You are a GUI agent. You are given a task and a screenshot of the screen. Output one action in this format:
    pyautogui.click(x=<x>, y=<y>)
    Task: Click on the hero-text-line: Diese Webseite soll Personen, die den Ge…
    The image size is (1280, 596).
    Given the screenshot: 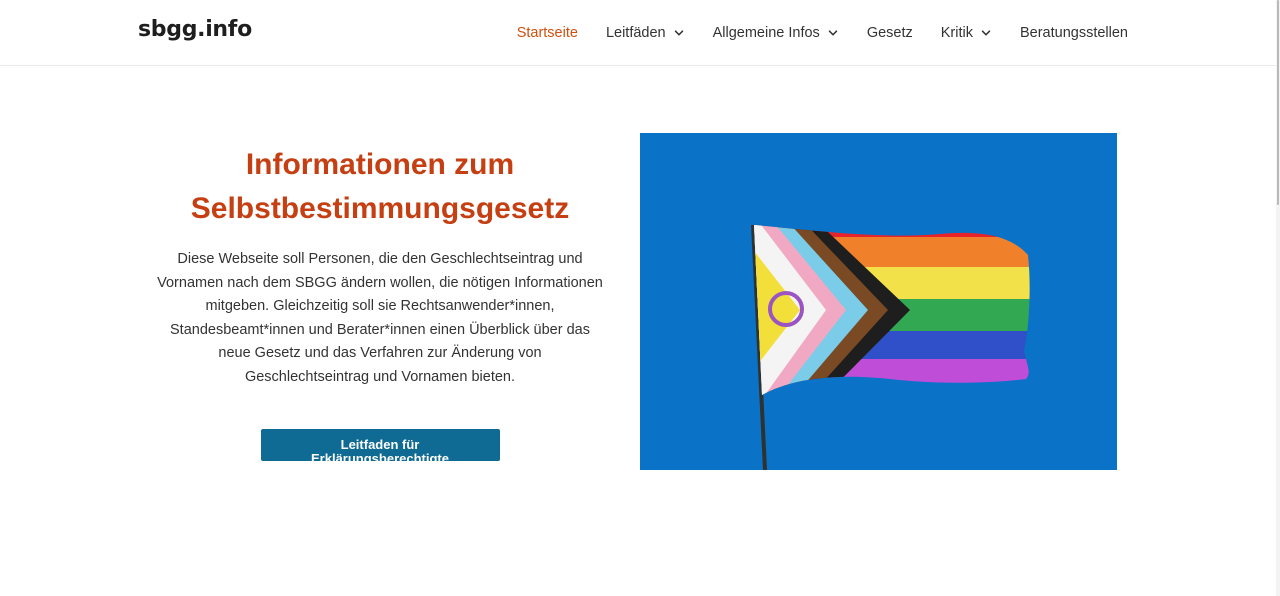 What is the action you would take?
    pyautogui.click(x=380, y=259)
    